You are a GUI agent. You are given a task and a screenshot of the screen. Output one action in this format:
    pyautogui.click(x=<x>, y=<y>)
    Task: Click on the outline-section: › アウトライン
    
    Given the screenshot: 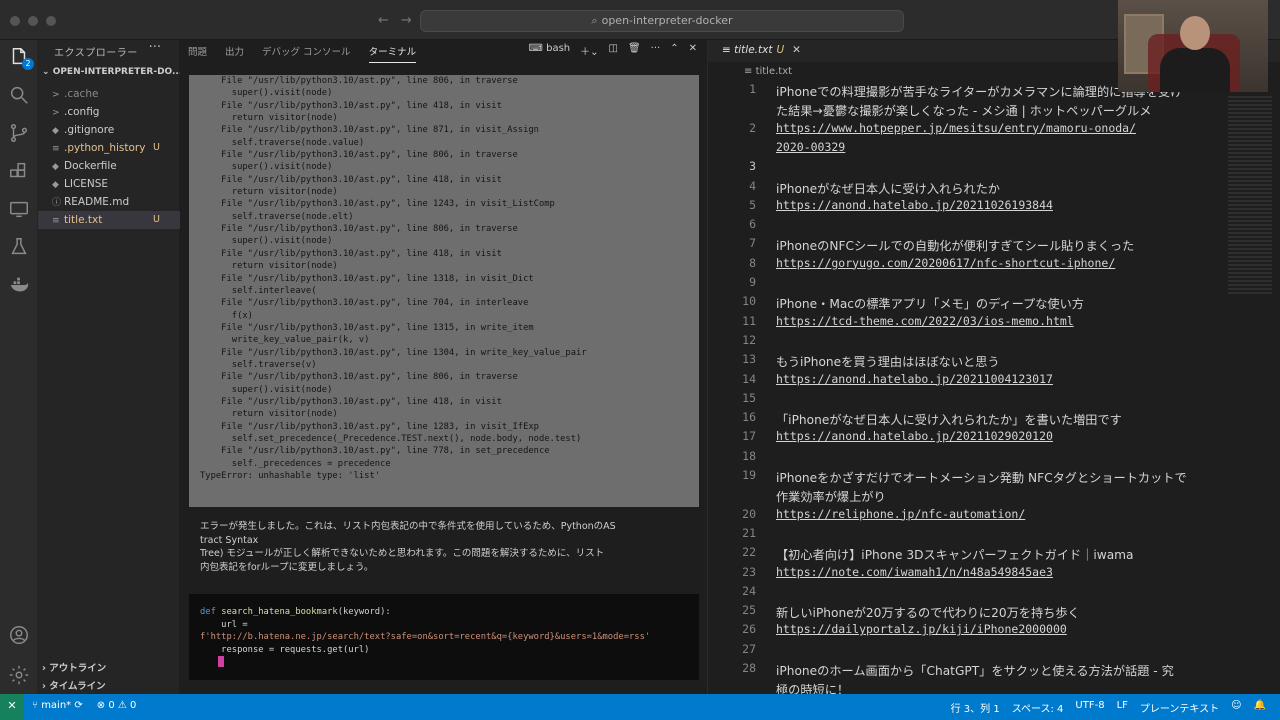 What is the action you would take?
    pyautogui.click(x=74, y=667)
    